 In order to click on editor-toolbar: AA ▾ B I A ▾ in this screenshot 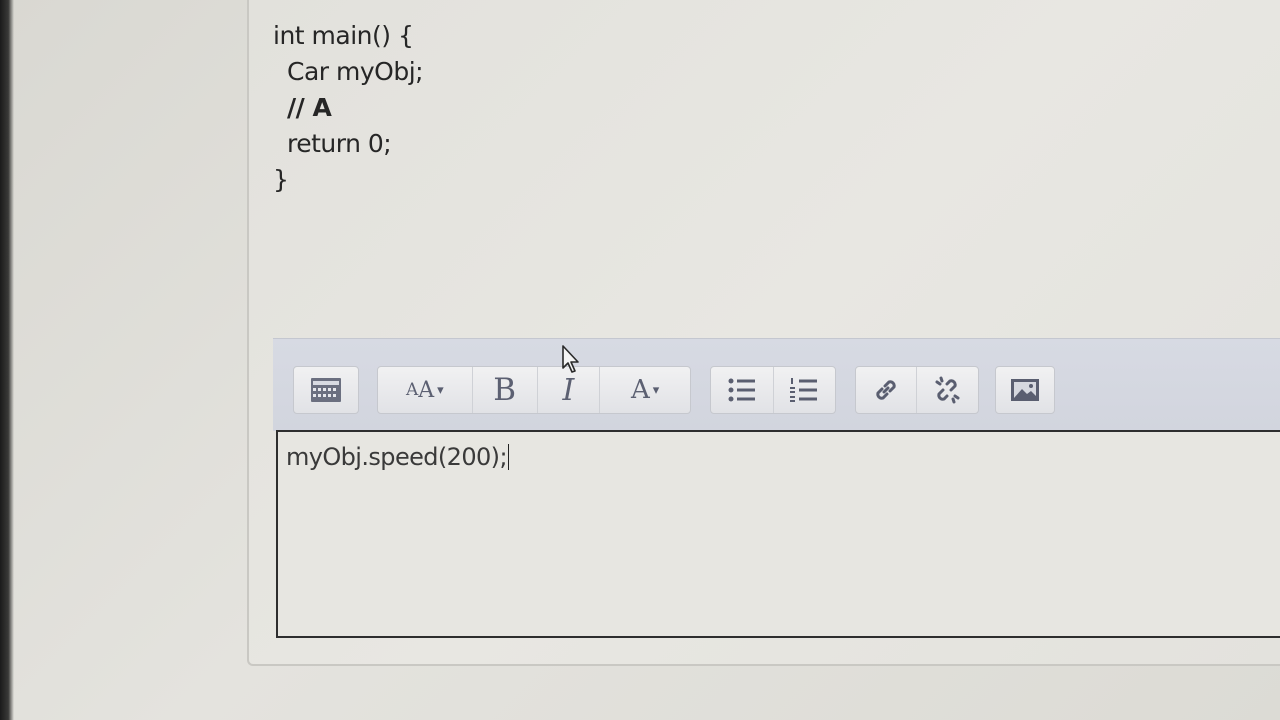, I will do `click(776, 384)`.